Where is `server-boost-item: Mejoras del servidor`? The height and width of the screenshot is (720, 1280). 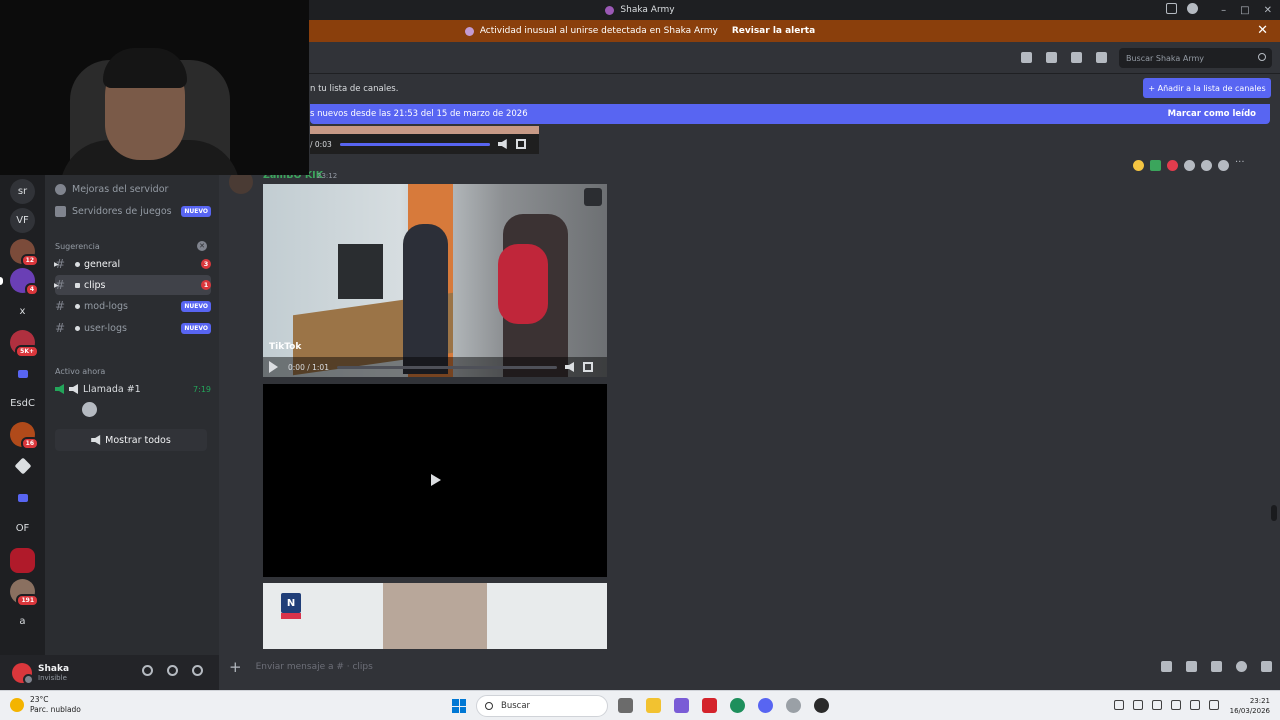
server-boost-item: Mejoras del servidor is located at coordinates (133, 189).